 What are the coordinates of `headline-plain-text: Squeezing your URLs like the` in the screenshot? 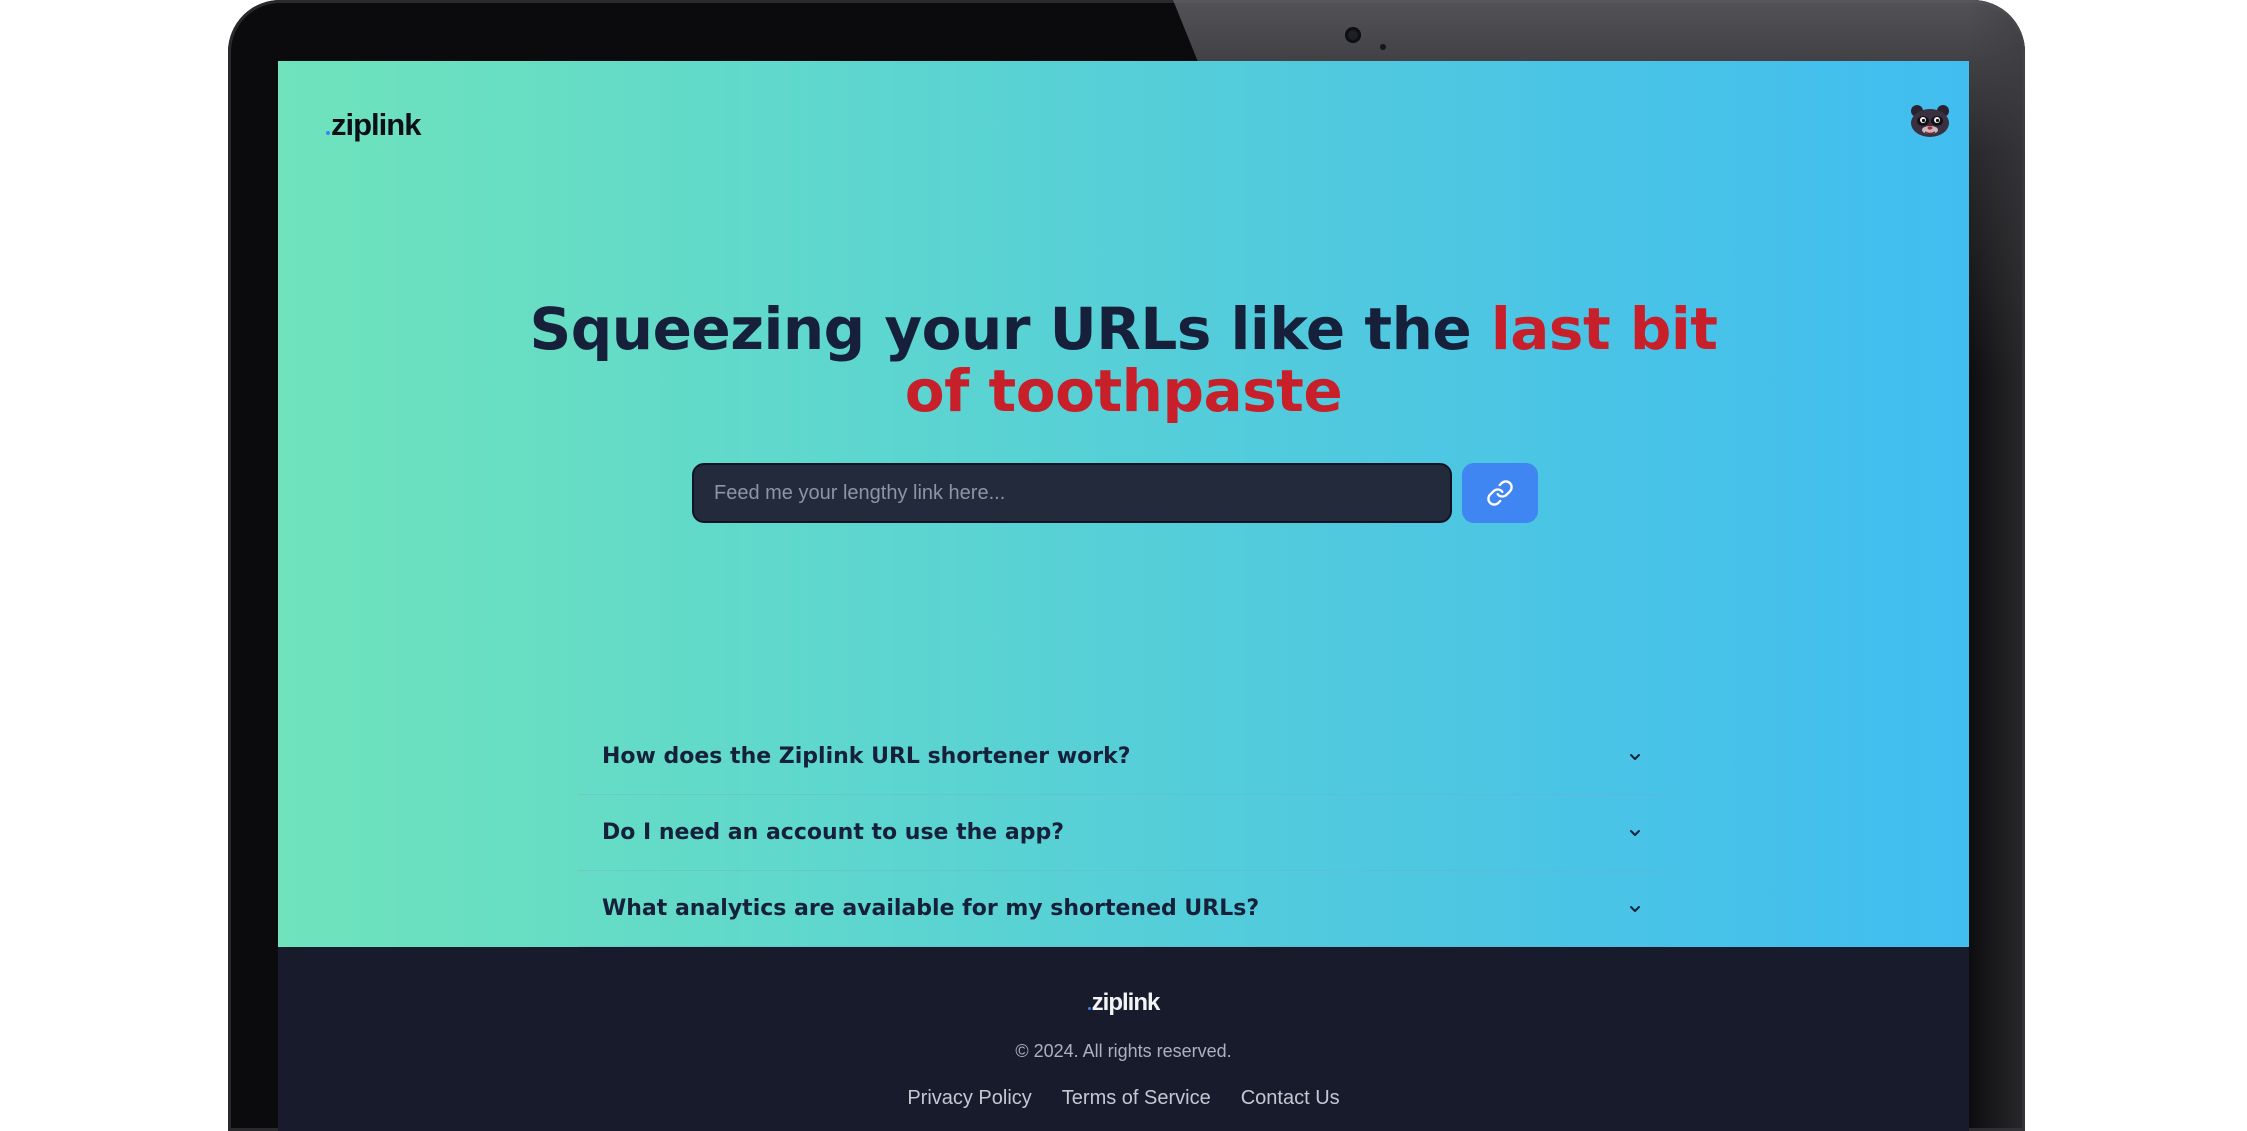 It's located at (1010, 328).